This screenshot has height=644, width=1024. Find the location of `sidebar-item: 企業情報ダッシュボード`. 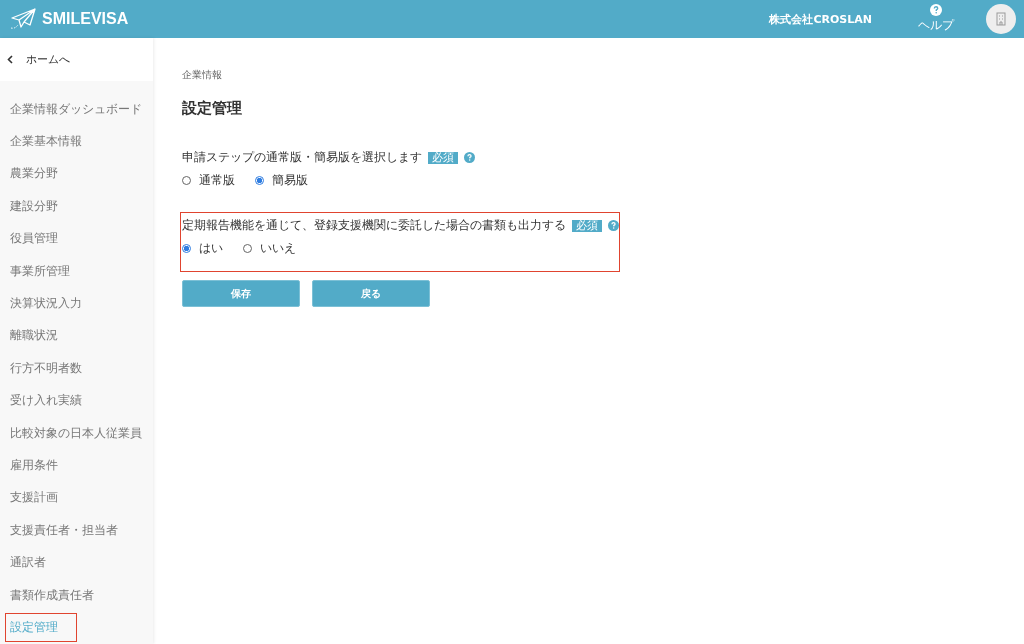

sidebar-item: 企業情報ダッシュボード is located at coordinates (76, 109).